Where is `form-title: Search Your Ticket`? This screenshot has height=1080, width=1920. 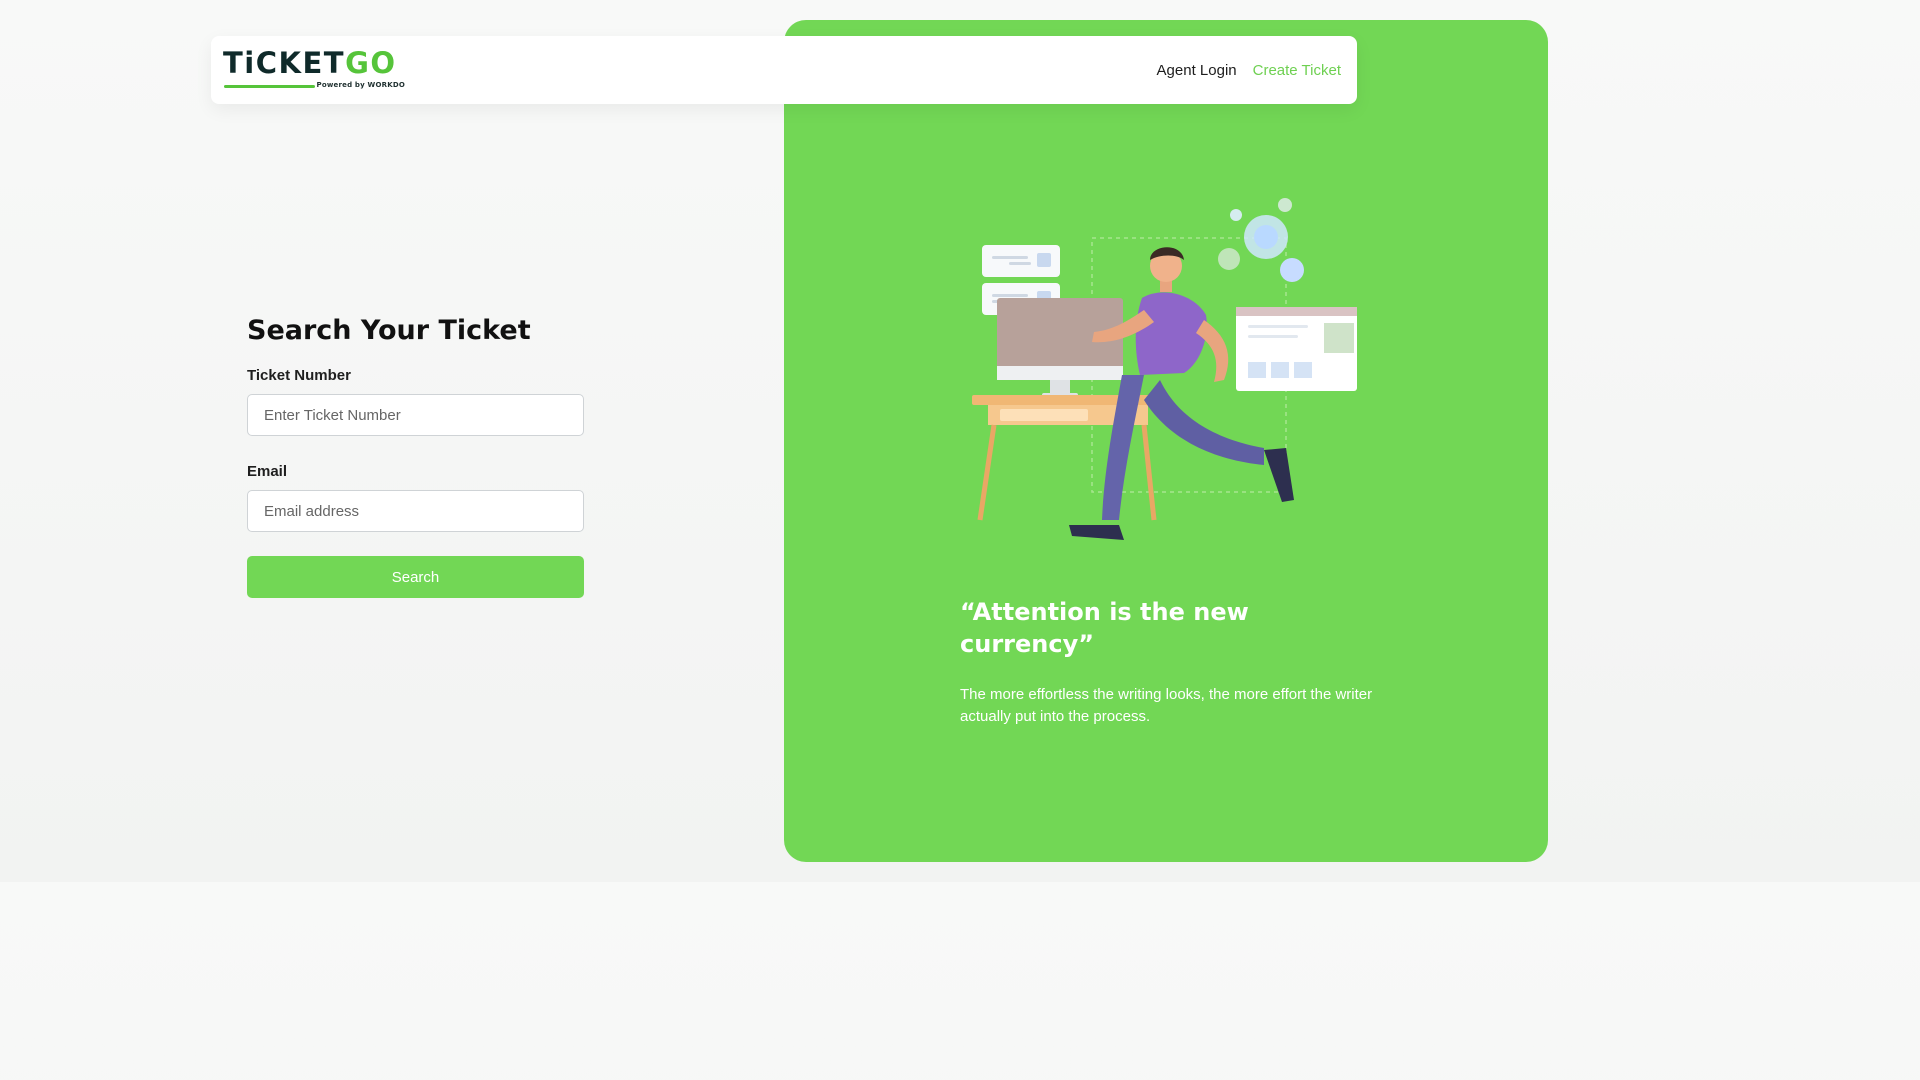
form-title: Search Your Ticket is located at coordinates (389, 330).